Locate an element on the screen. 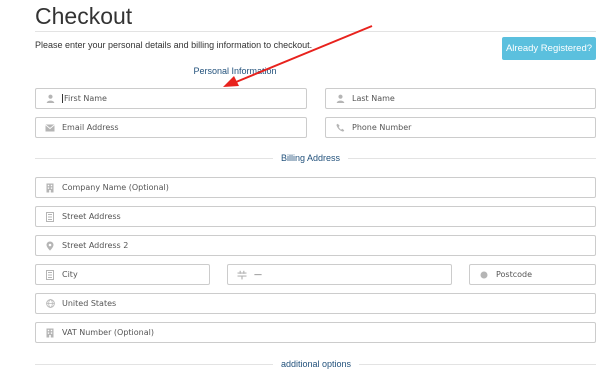  first-name-placeholder: First Name is located at coordinates (85, 98).